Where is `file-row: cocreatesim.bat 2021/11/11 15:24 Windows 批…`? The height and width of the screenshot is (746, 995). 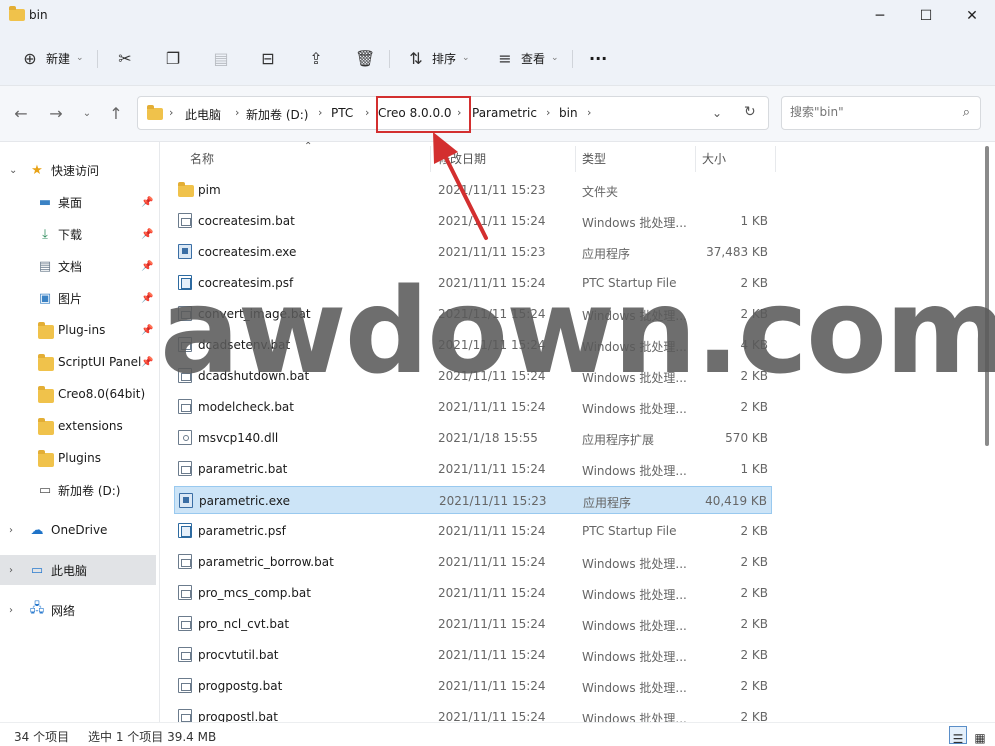 file-row: cocreatesim.bat 2021/11/11 15:24 Windows 批… is located at coordinates (473, 221).